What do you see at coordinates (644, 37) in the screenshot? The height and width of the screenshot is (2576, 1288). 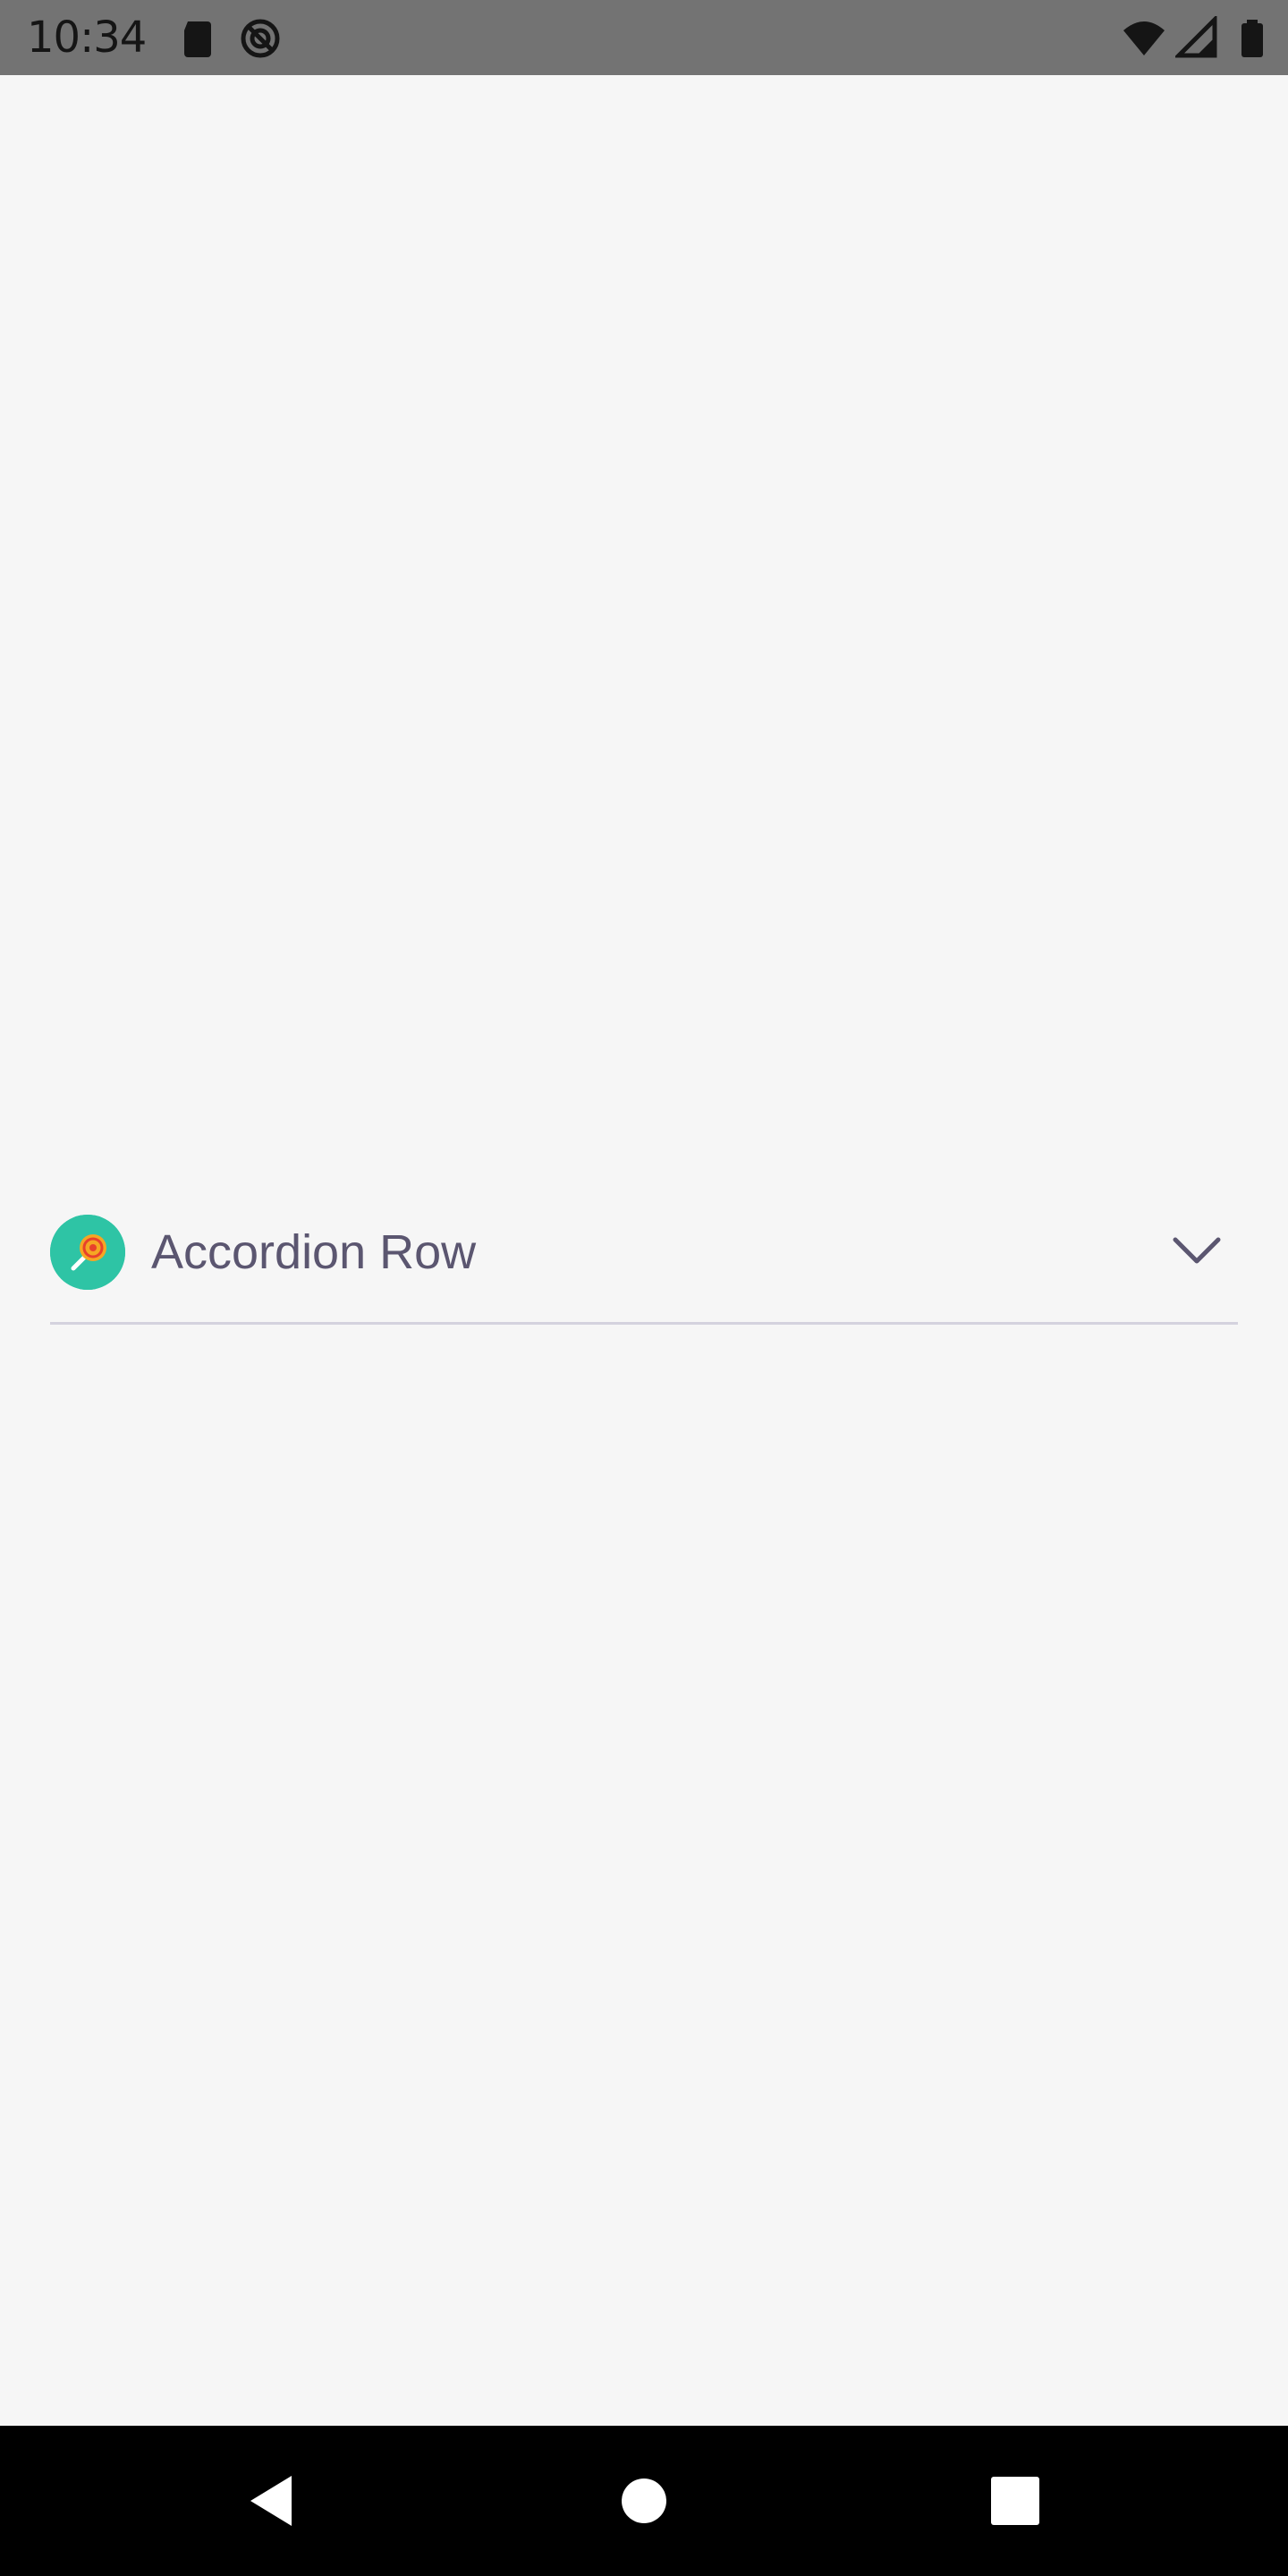 I see `status-bar: 10:34` at bounding box center [644, 37].